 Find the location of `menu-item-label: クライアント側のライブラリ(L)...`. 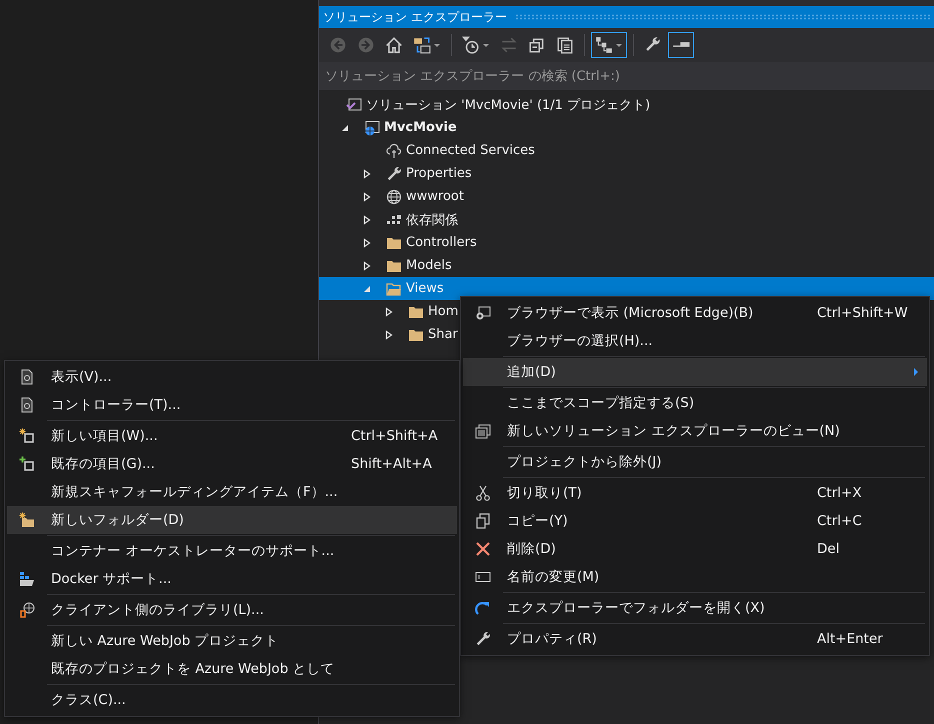

menu-item-label: クライアント側のライブラリ(L)... is located at coordinates (157, 610).